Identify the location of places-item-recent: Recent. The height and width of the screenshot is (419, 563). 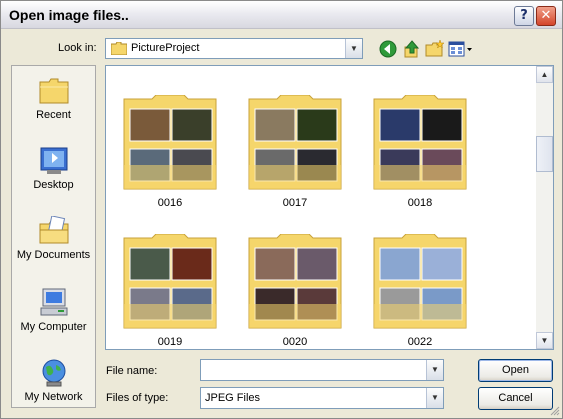
(53, 98).